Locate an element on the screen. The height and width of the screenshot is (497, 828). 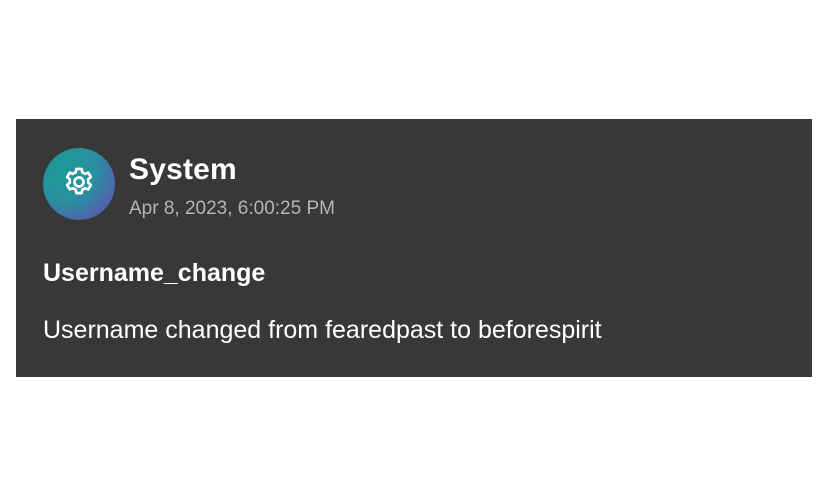
gear-icon is located at coordinates (79, 184).